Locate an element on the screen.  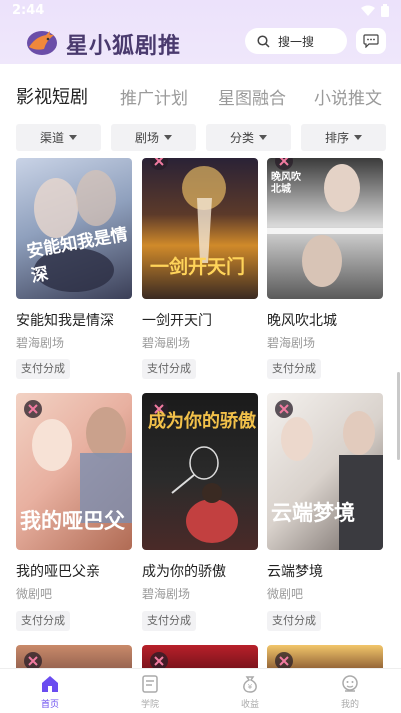
filter-sort-dropdown: 排序 is located at coordinates (343, 137).